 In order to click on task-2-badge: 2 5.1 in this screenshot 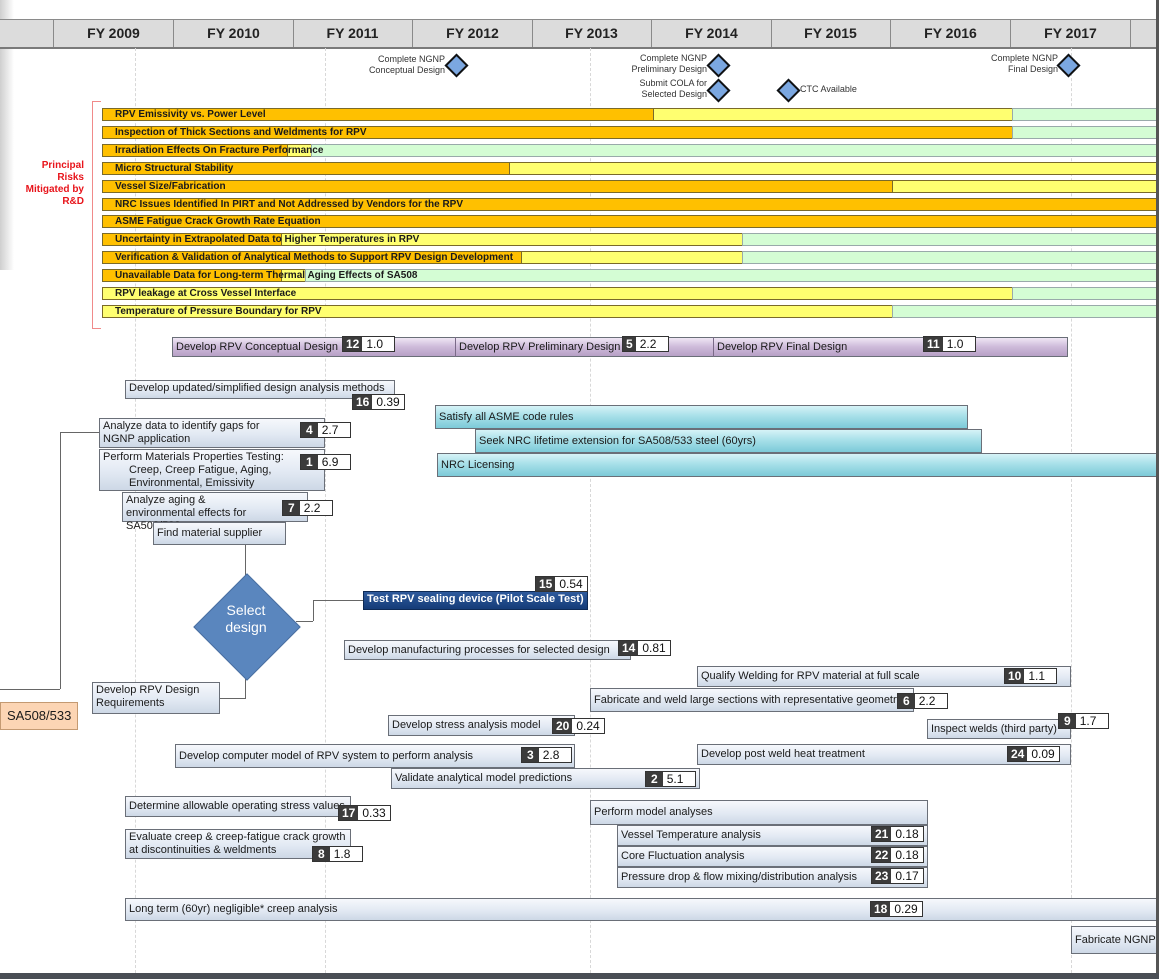, I will do `click(670, 779)`.